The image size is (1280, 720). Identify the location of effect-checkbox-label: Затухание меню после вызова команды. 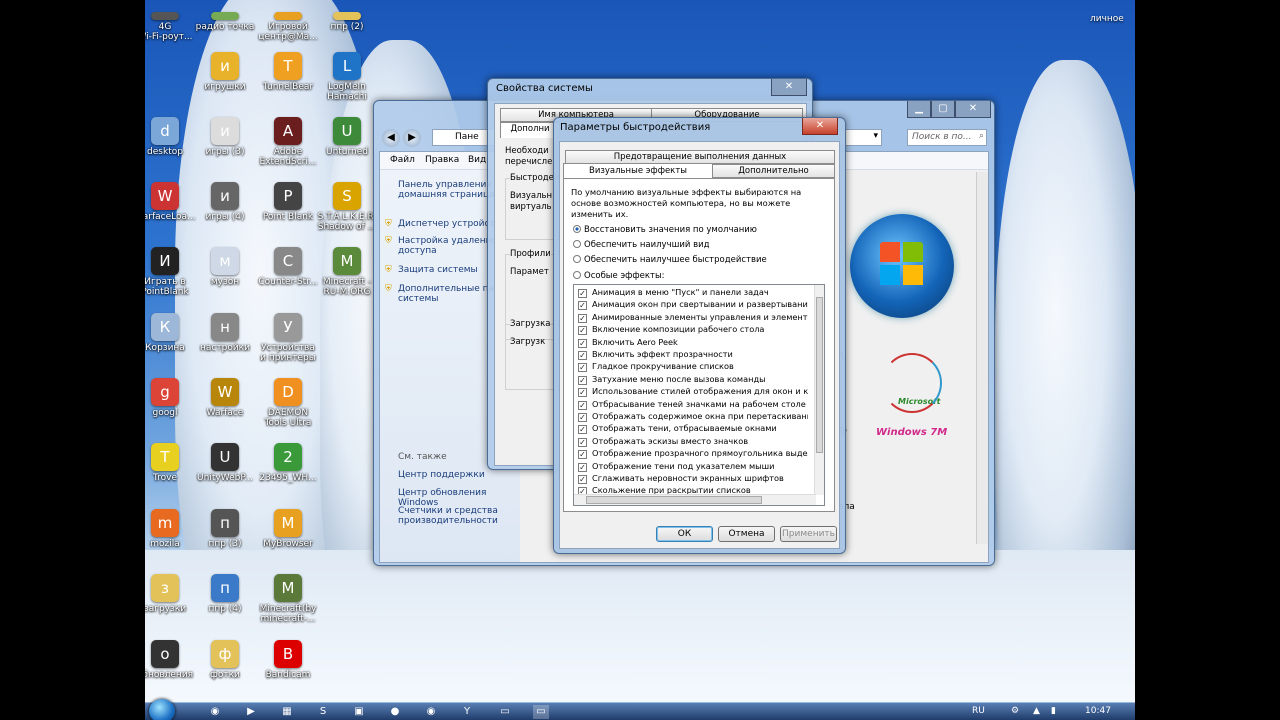
(679, 379).